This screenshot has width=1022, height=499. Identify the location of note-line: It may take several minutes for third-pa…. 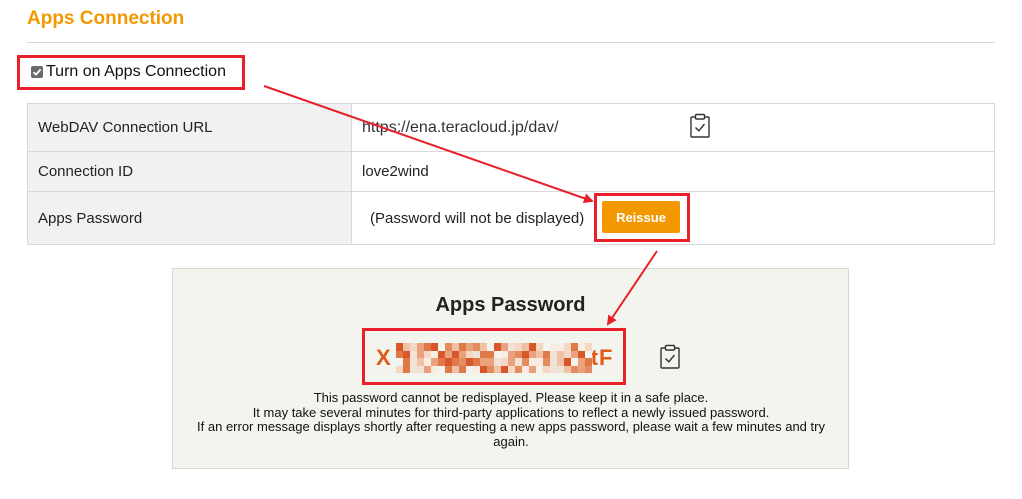
(511, 412).